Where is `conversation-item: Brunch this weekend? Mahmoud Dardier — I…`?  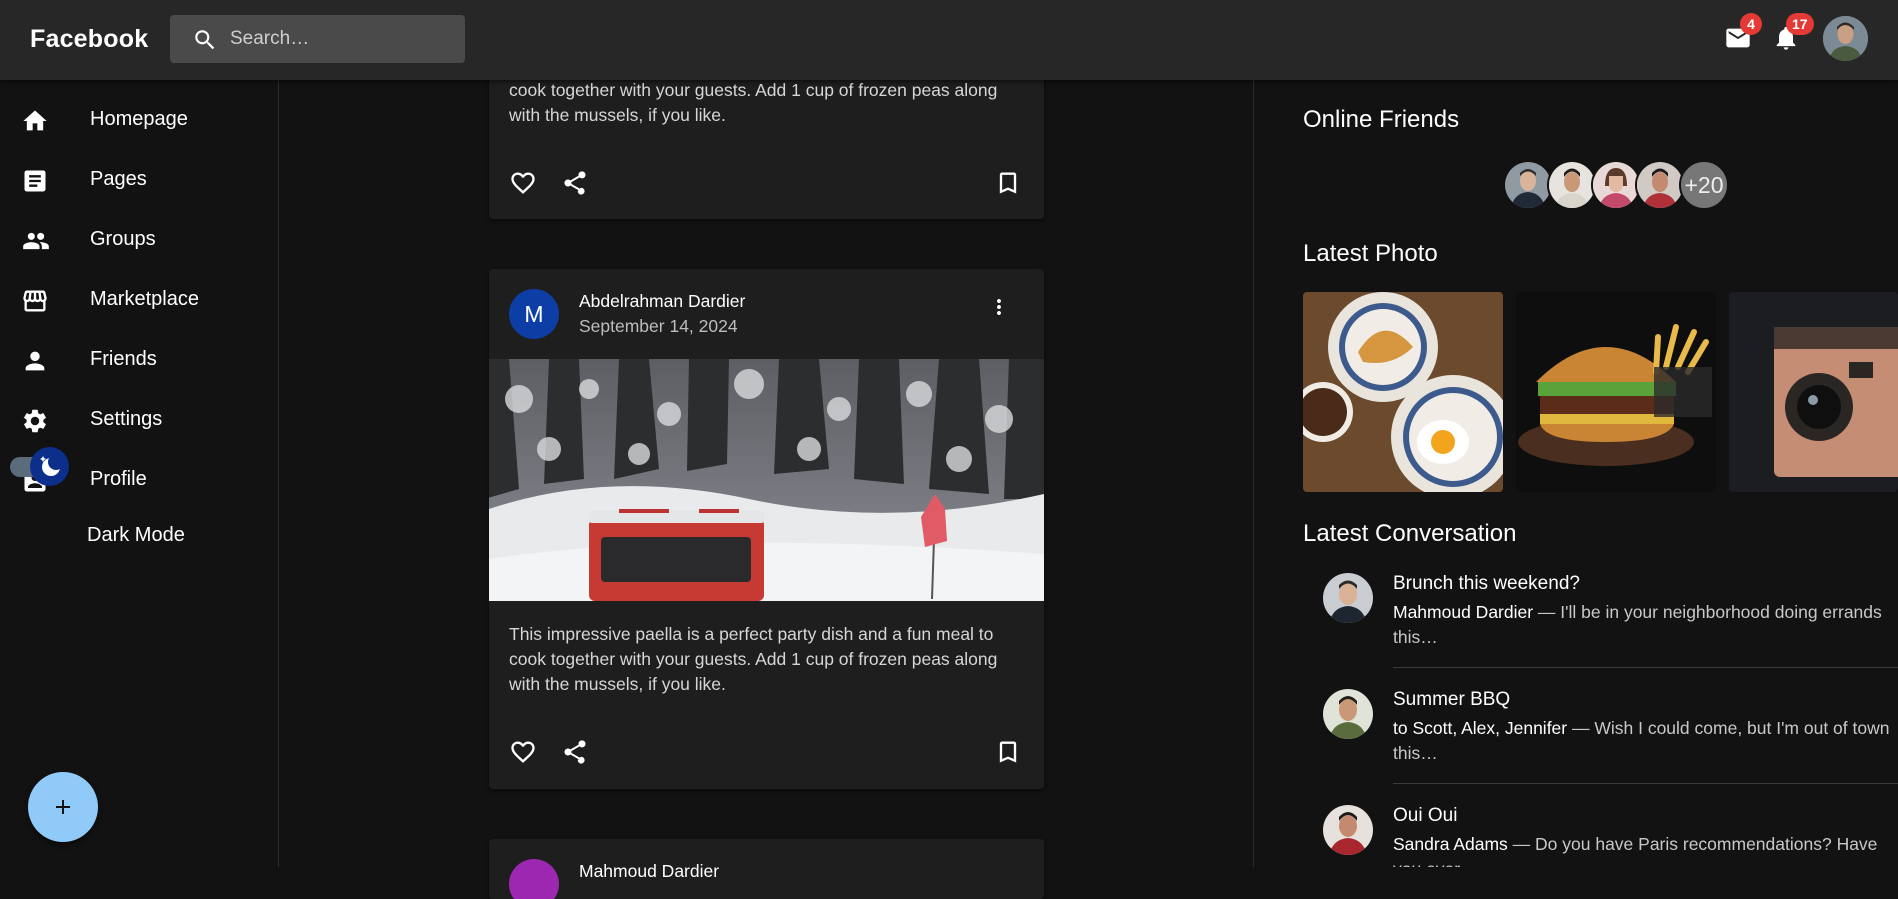
conversation-item: Brunch this weekend? Mahmoud Dardier — I… is located at coordinates (1610, 623).